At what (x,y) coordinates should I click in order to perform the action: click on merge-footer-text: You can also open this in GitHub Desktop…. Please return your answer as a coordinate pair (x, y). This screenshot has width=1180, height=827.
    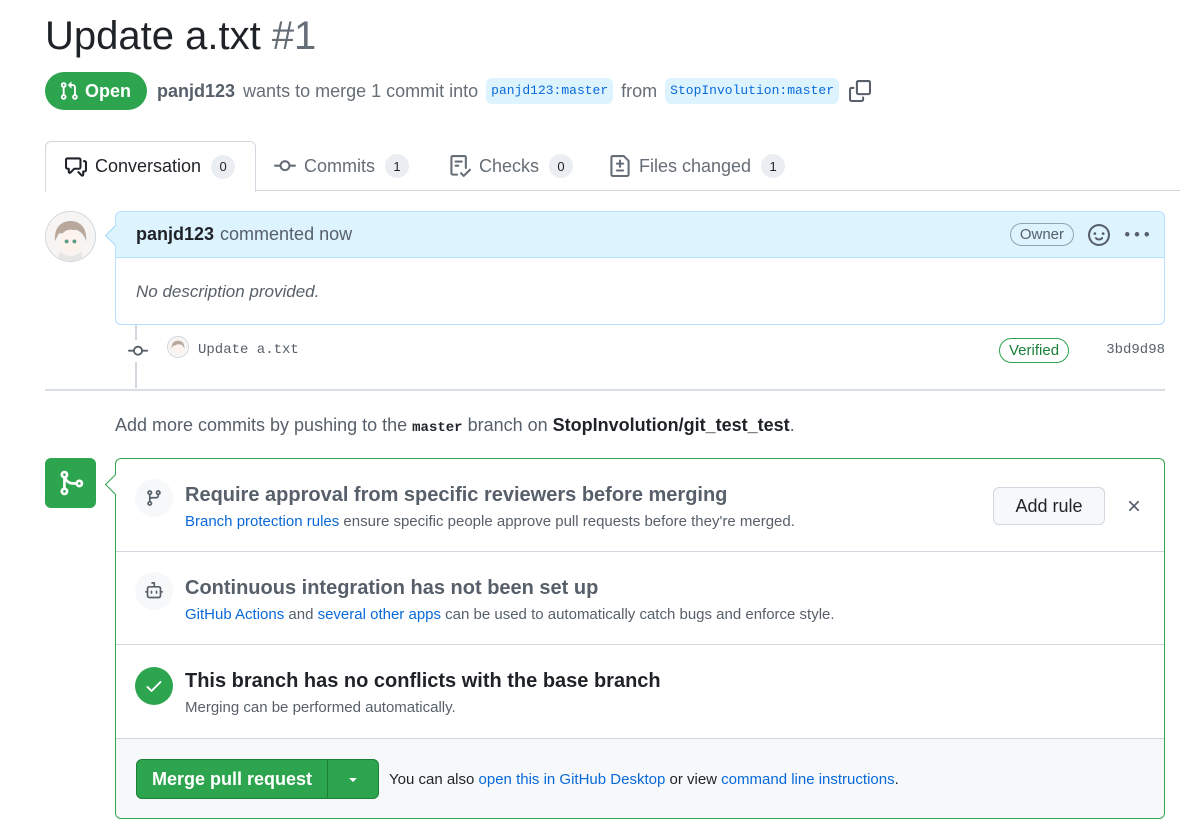
    Looking at the image, I should click on (644, 779).